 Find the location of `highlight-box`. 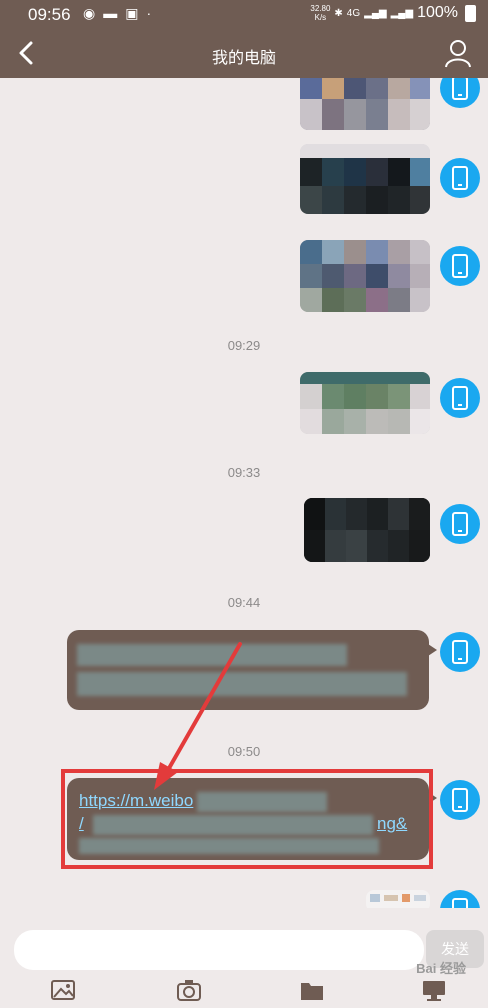

highlight-box is located at coordinates (247, 819).